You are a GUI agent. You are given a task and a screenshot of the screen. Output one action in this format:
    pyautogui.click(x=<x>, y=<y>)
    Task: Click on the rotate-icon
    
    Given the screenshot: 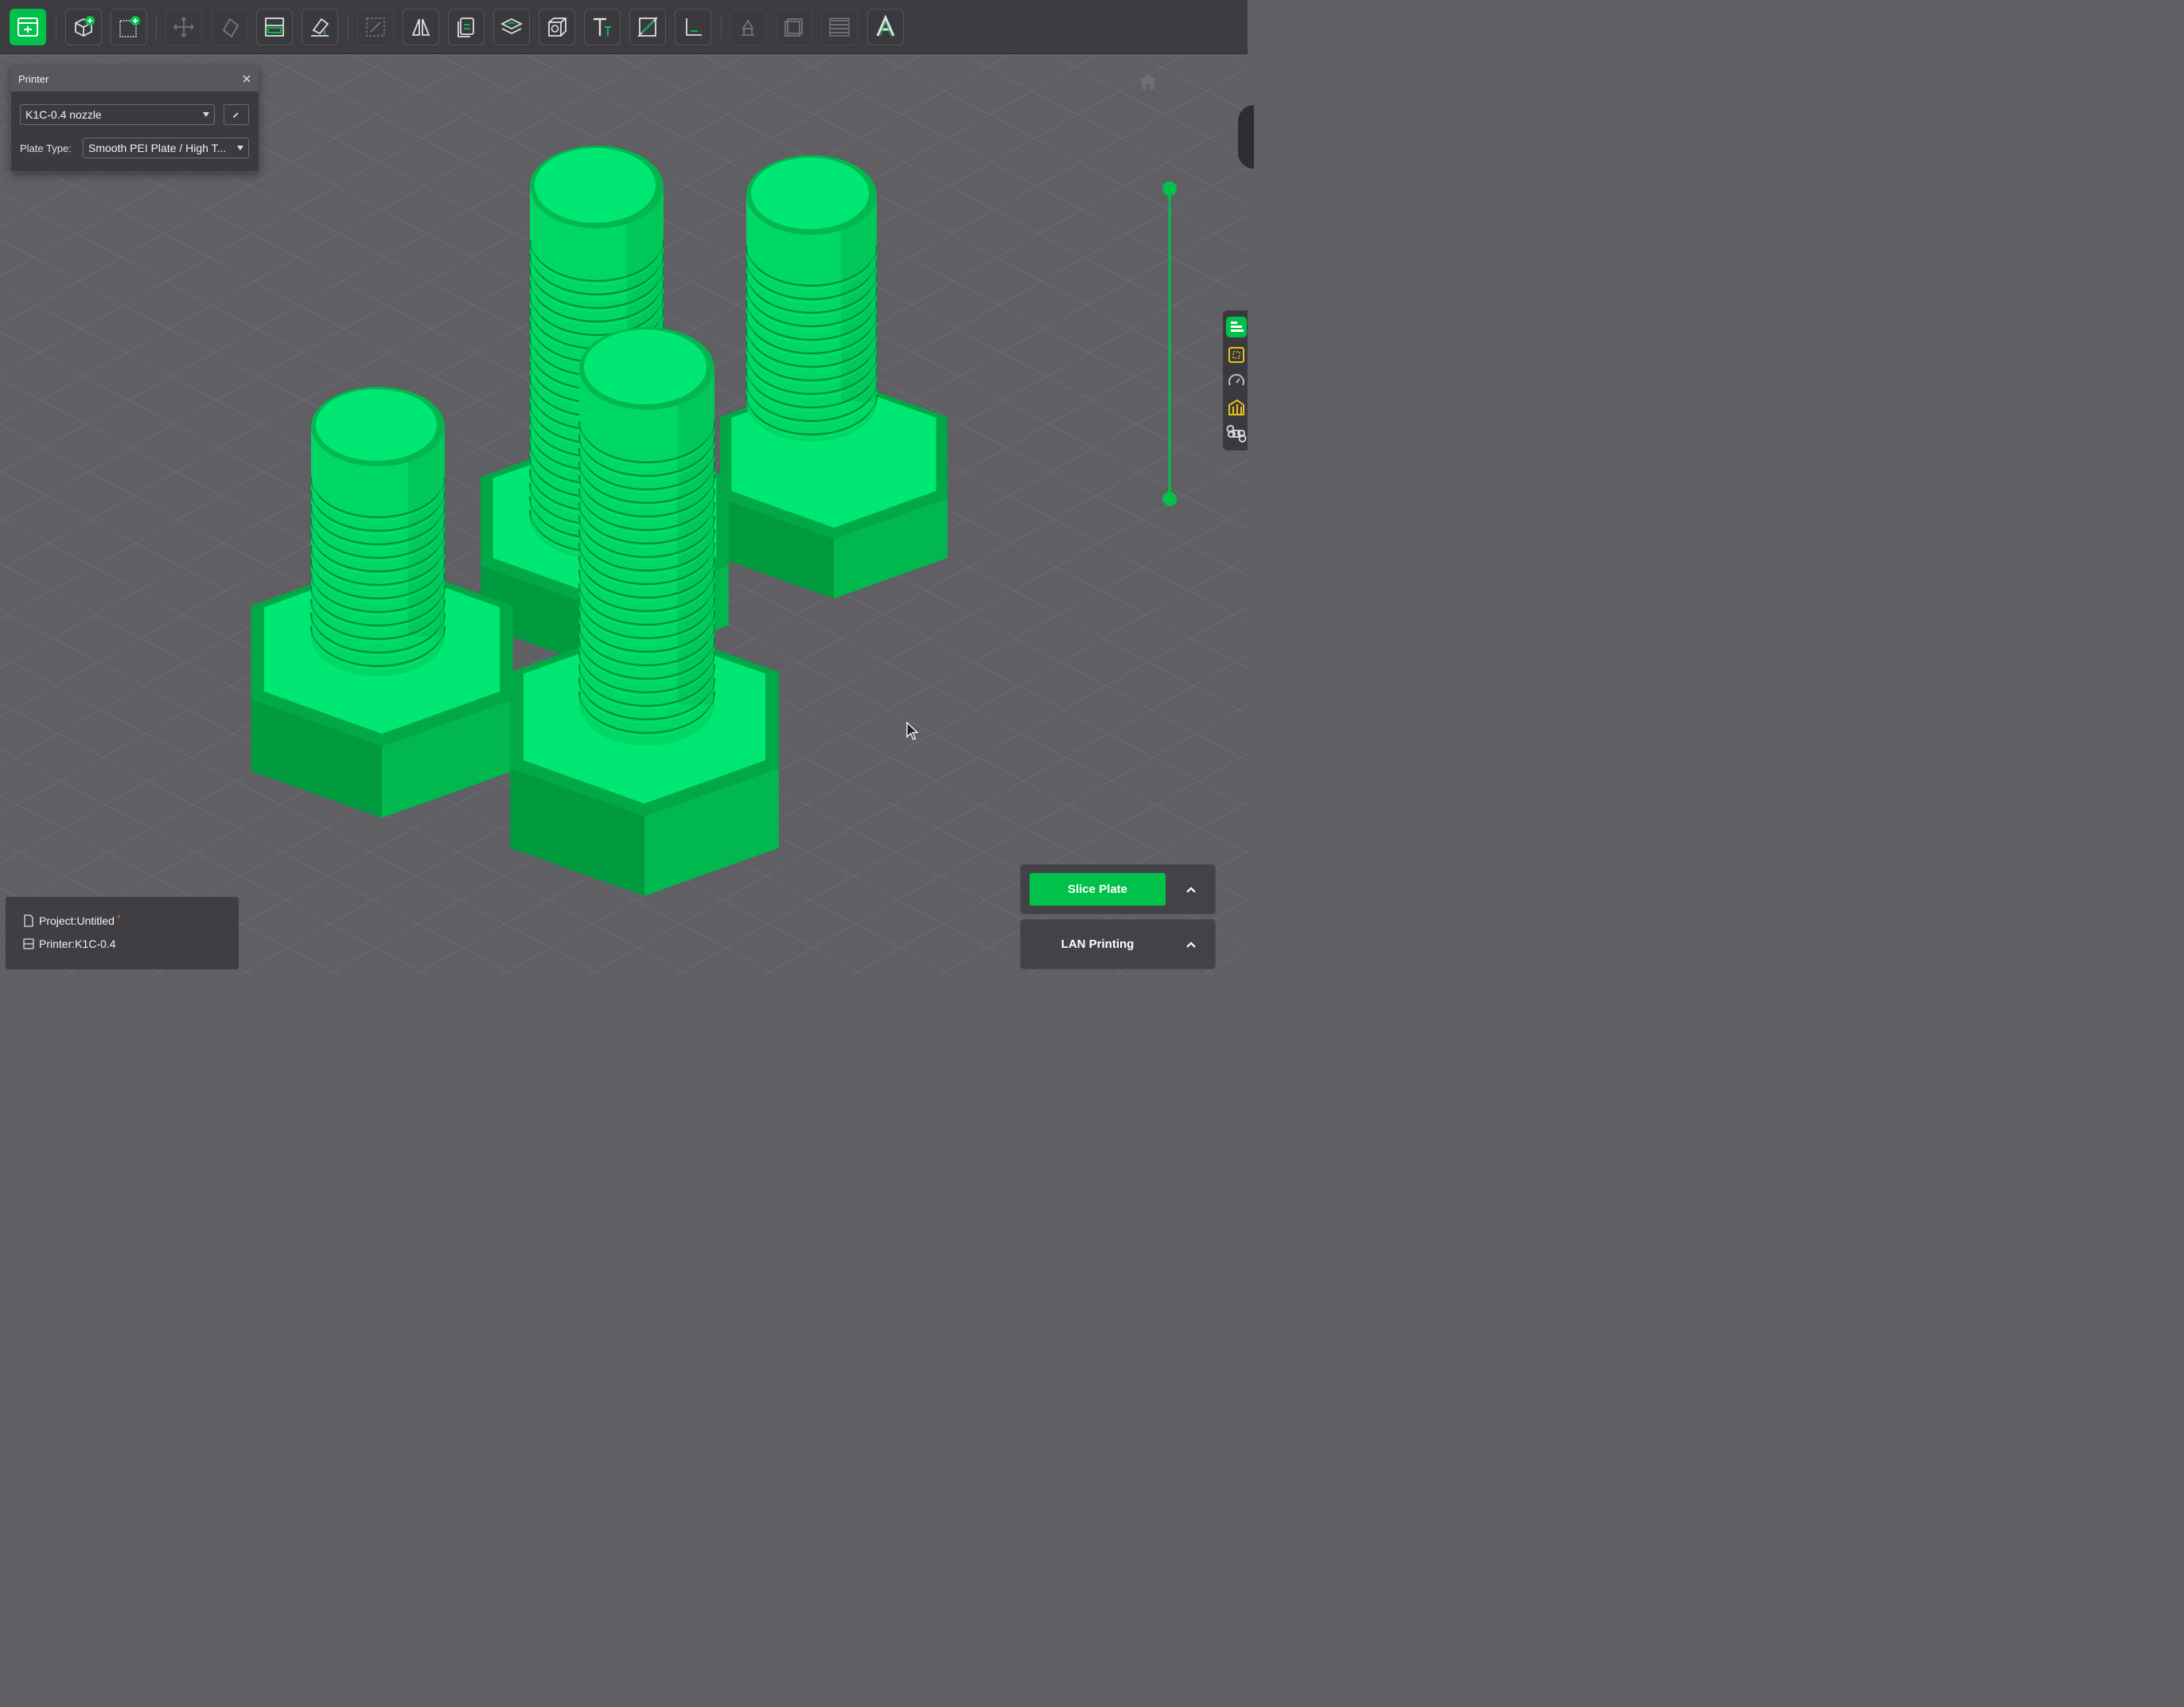 What is the action you would take?
    pyautogui.click(x=230, y=28)
    